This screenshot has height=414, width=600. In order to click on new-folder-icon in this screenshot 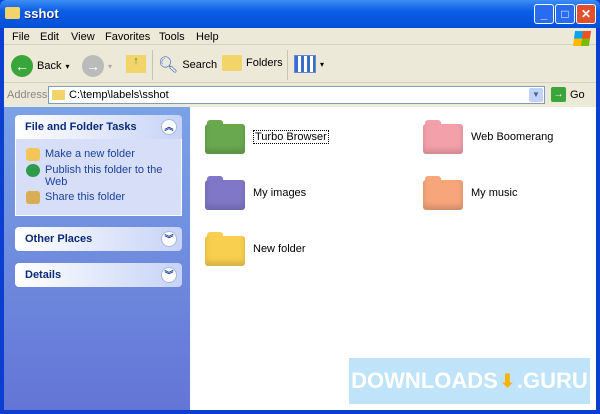, I will do `click(33, 154)`.